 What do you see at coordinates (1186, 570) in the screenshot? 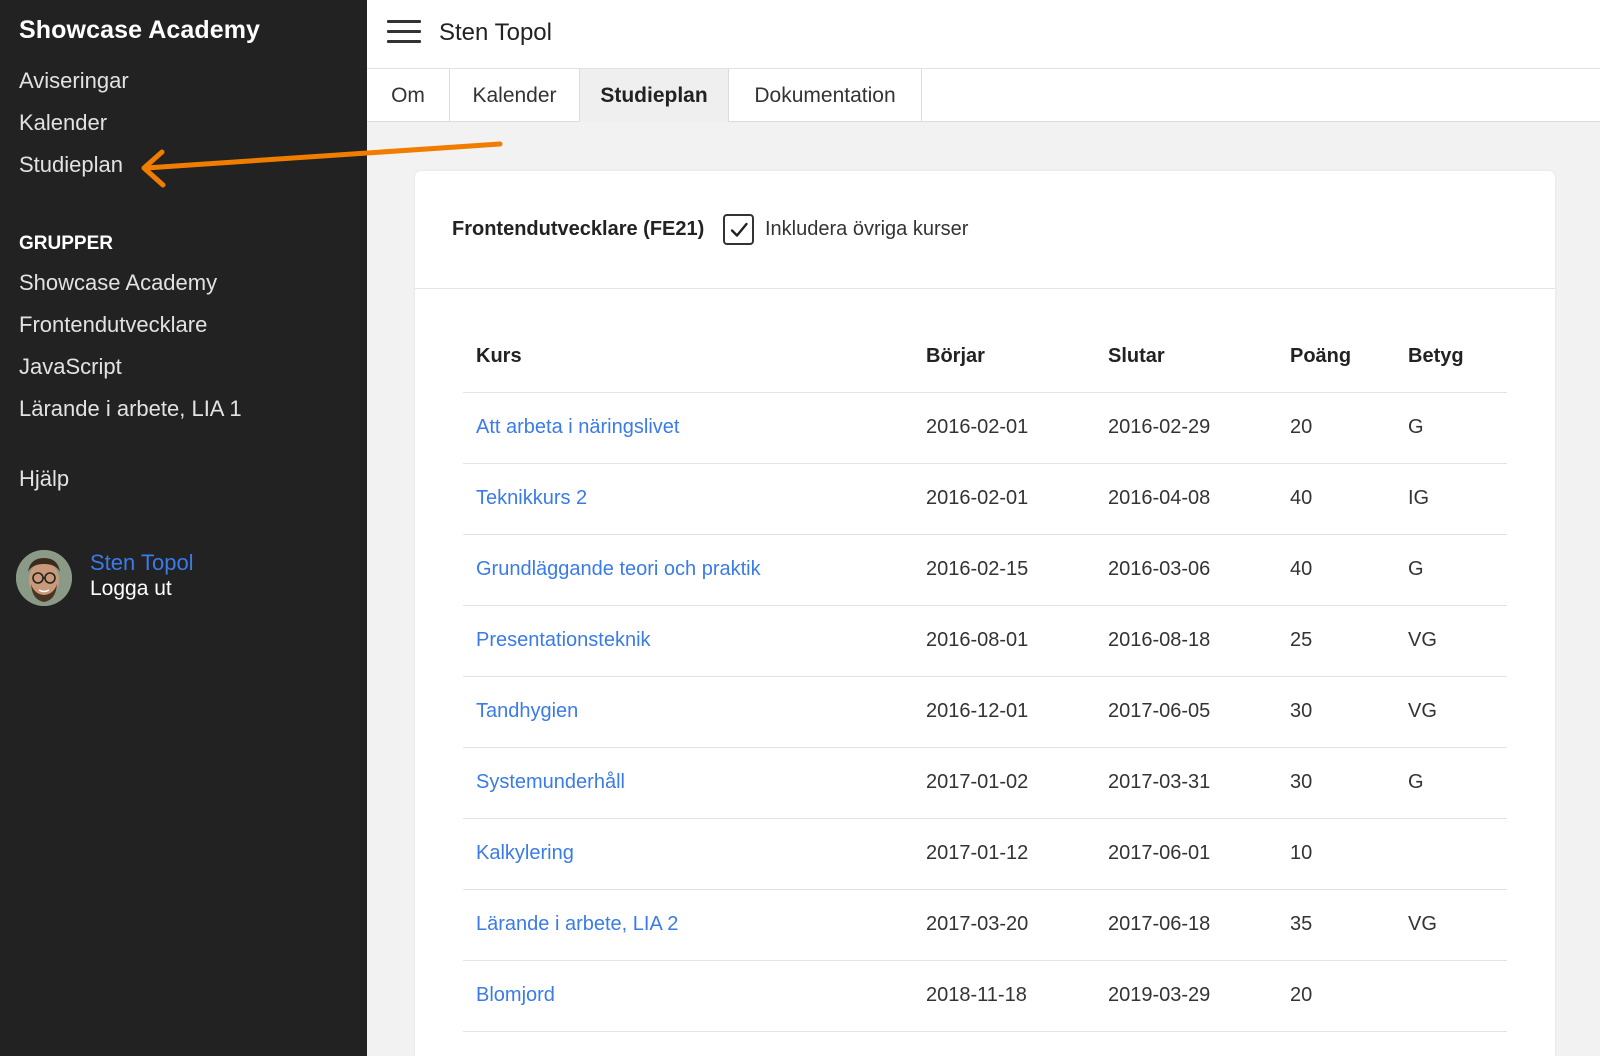
I see `end-date: 2016-03-06` at bounding box center [1186, 570].